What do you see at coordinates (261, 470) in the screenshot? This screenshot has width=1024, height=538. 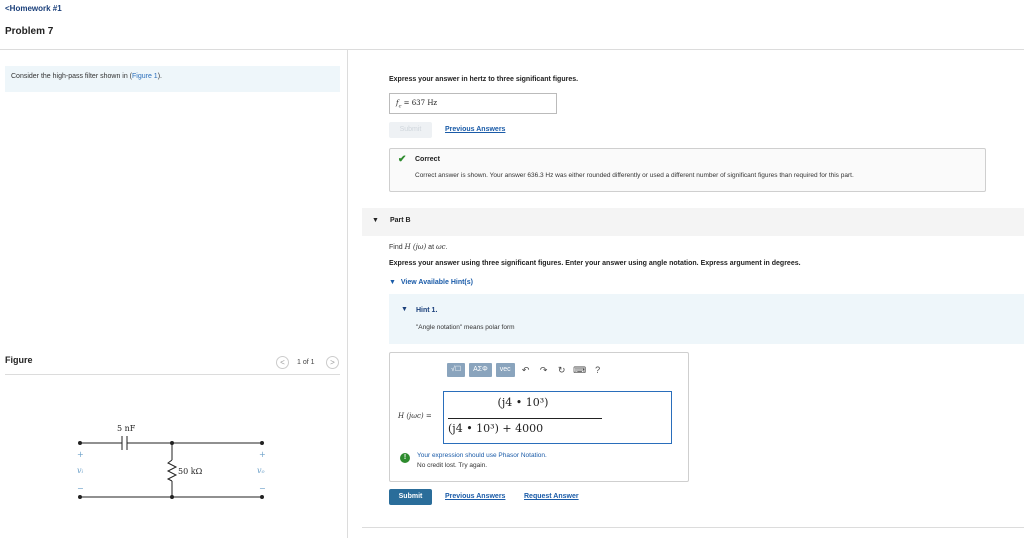 I see `vo-label: vₒ` at bounding box center [261, 470].